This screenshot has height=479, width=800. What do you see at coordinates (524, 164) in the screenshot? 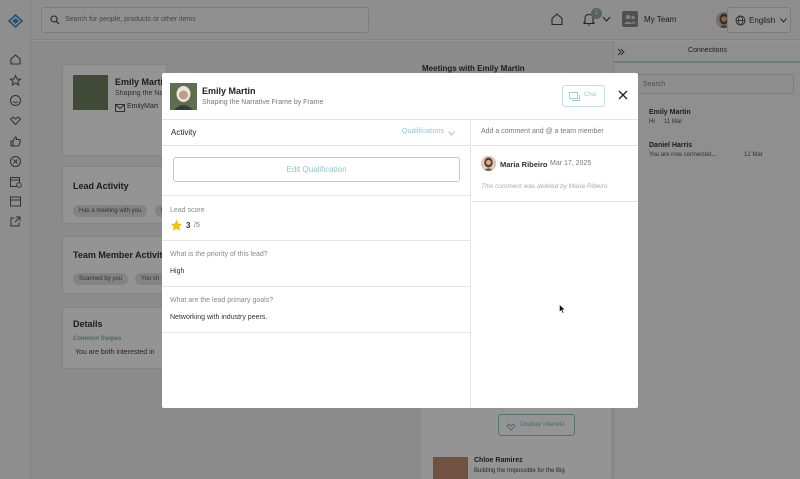
I see `comment-author: Maria Ribeiro` at bounding box center [524, 164].